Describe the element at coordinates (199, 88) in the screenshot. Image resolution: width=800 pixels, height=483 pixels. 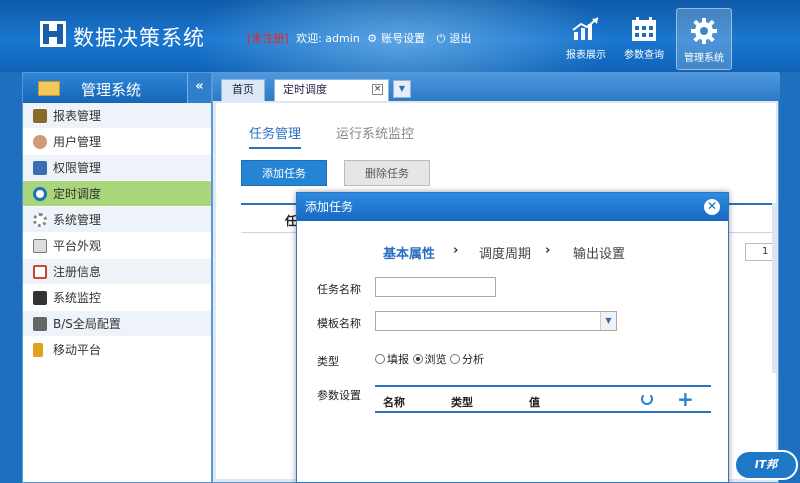
I see `sidebar-collapse-button: «` at that location.